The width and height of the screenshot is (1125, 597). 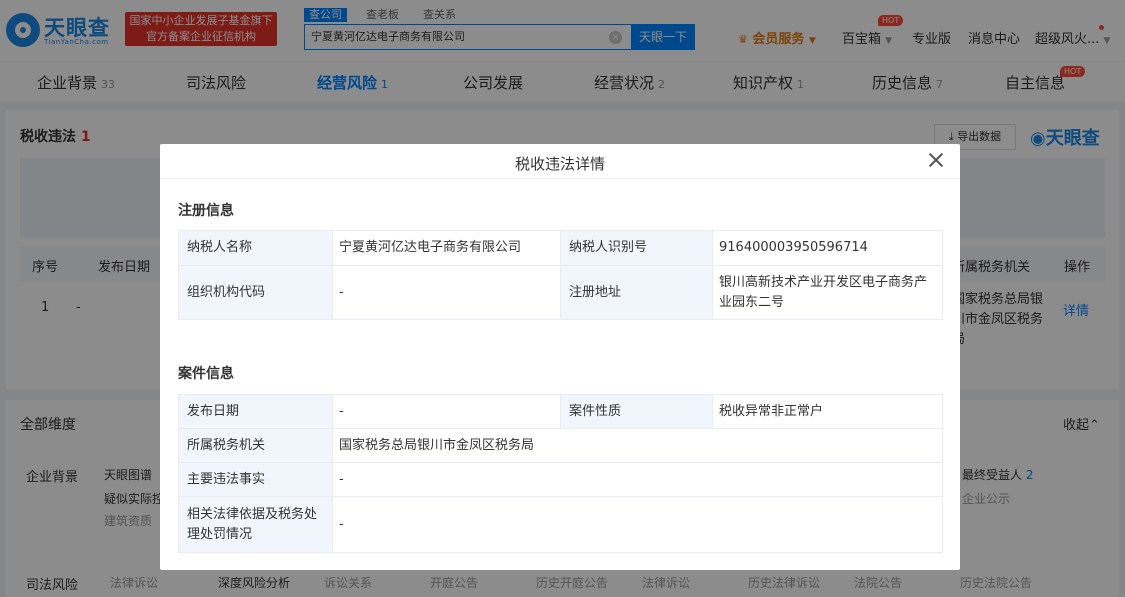 I want to click on publish-date-label: 发布日期, so click(x=255, y=411).